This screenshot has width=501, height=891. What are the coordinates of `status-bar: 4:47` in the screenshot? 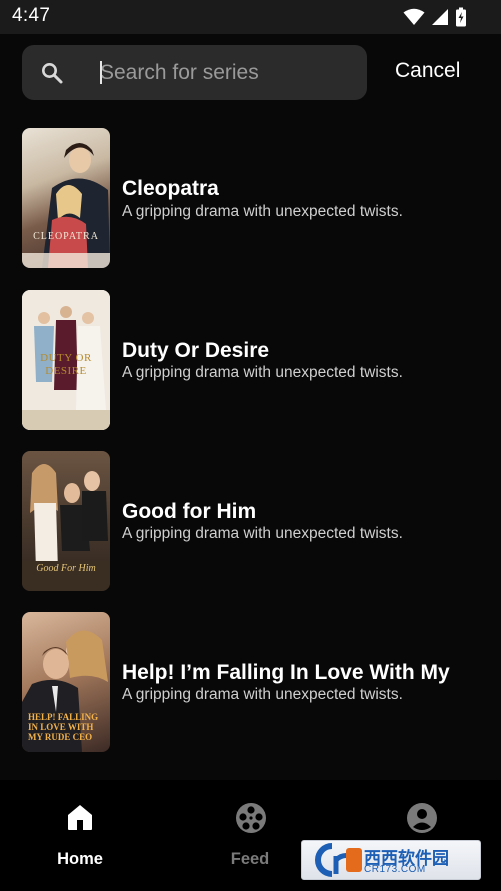 It's located at (250, 17).